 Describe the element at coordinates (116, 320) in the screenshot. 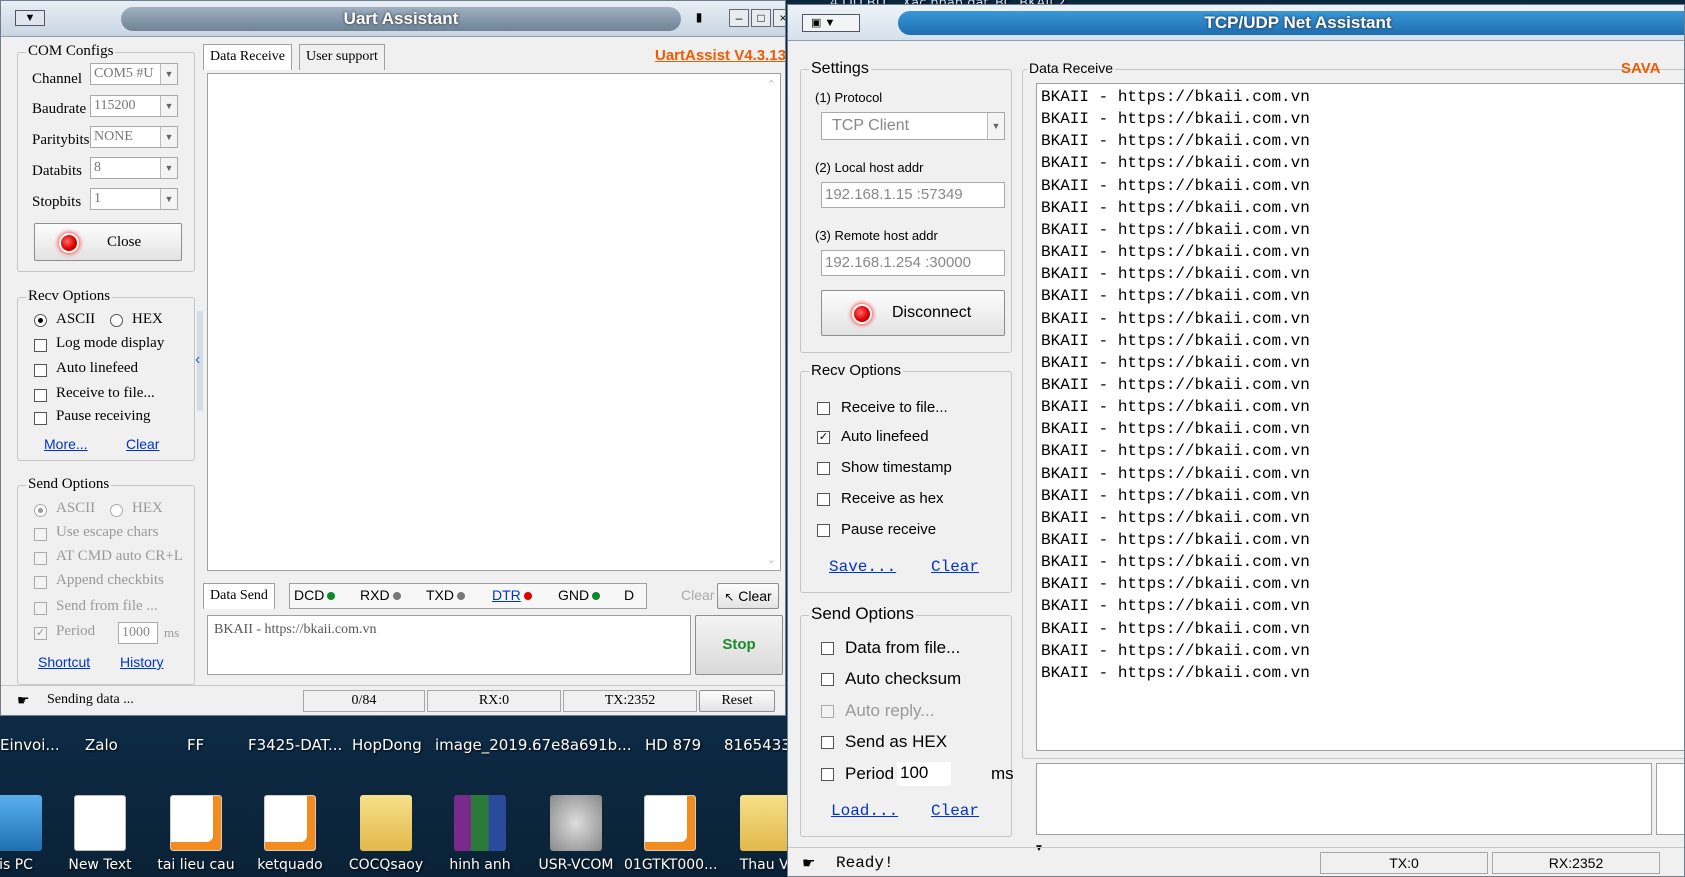

I see `recv-hex-radio` at that location.